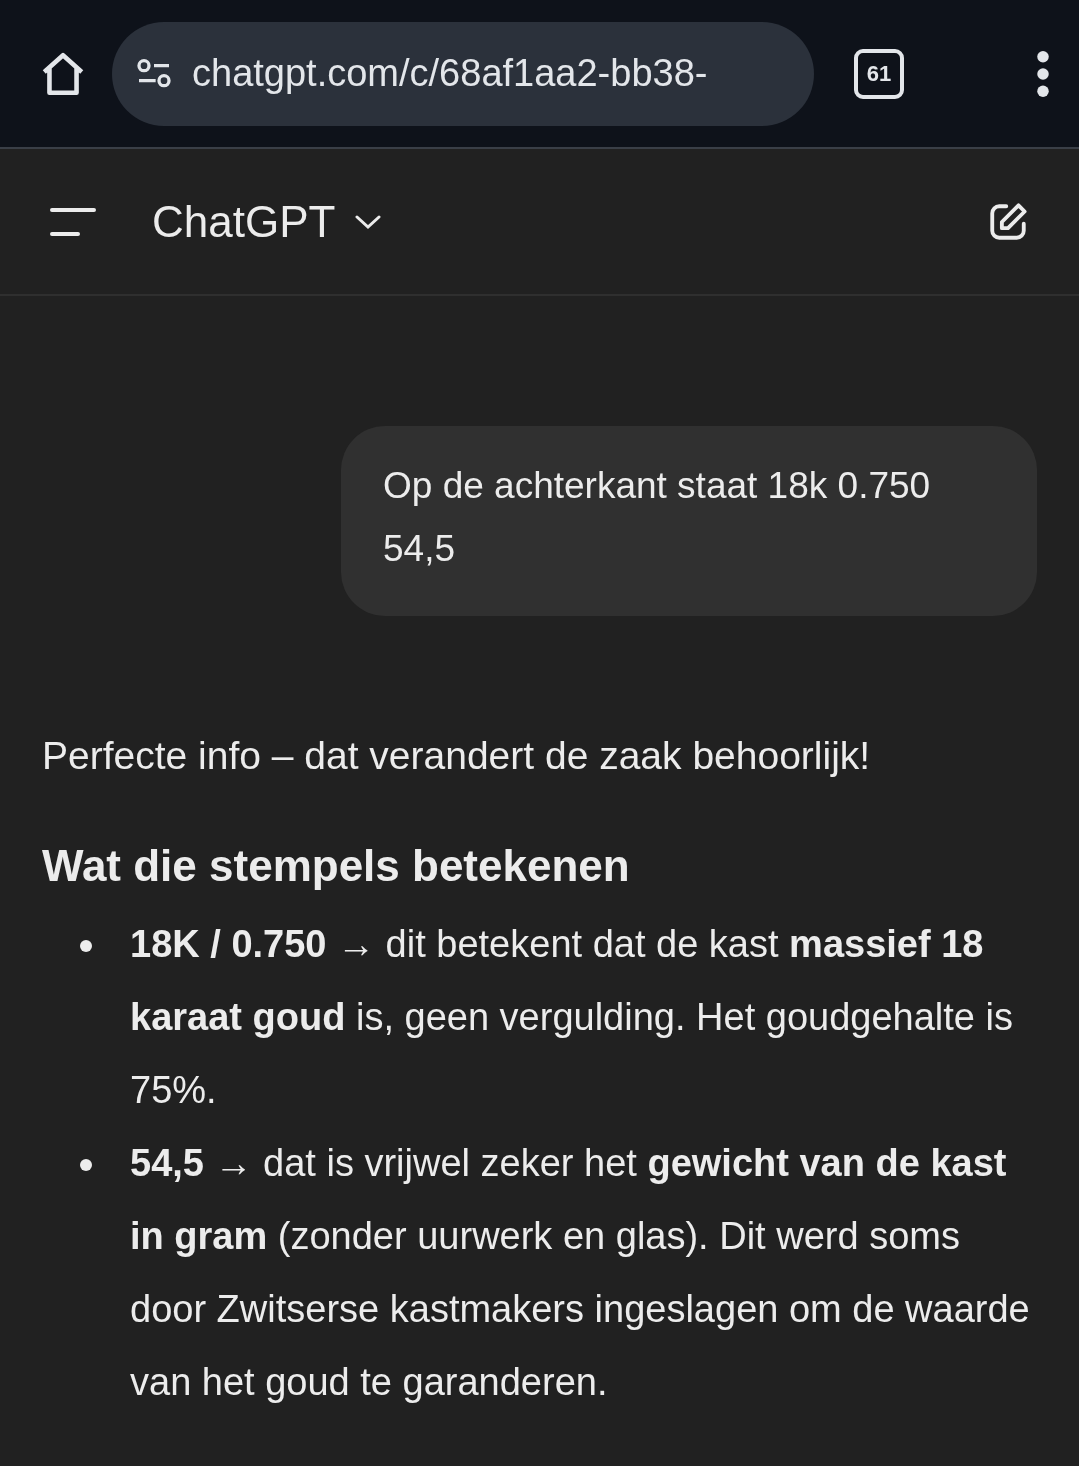 The image size is (1079, 1466). I want to click on message-text: Perfecte info – dat verandert de zaak behoorlijk!, so click(457, 756).